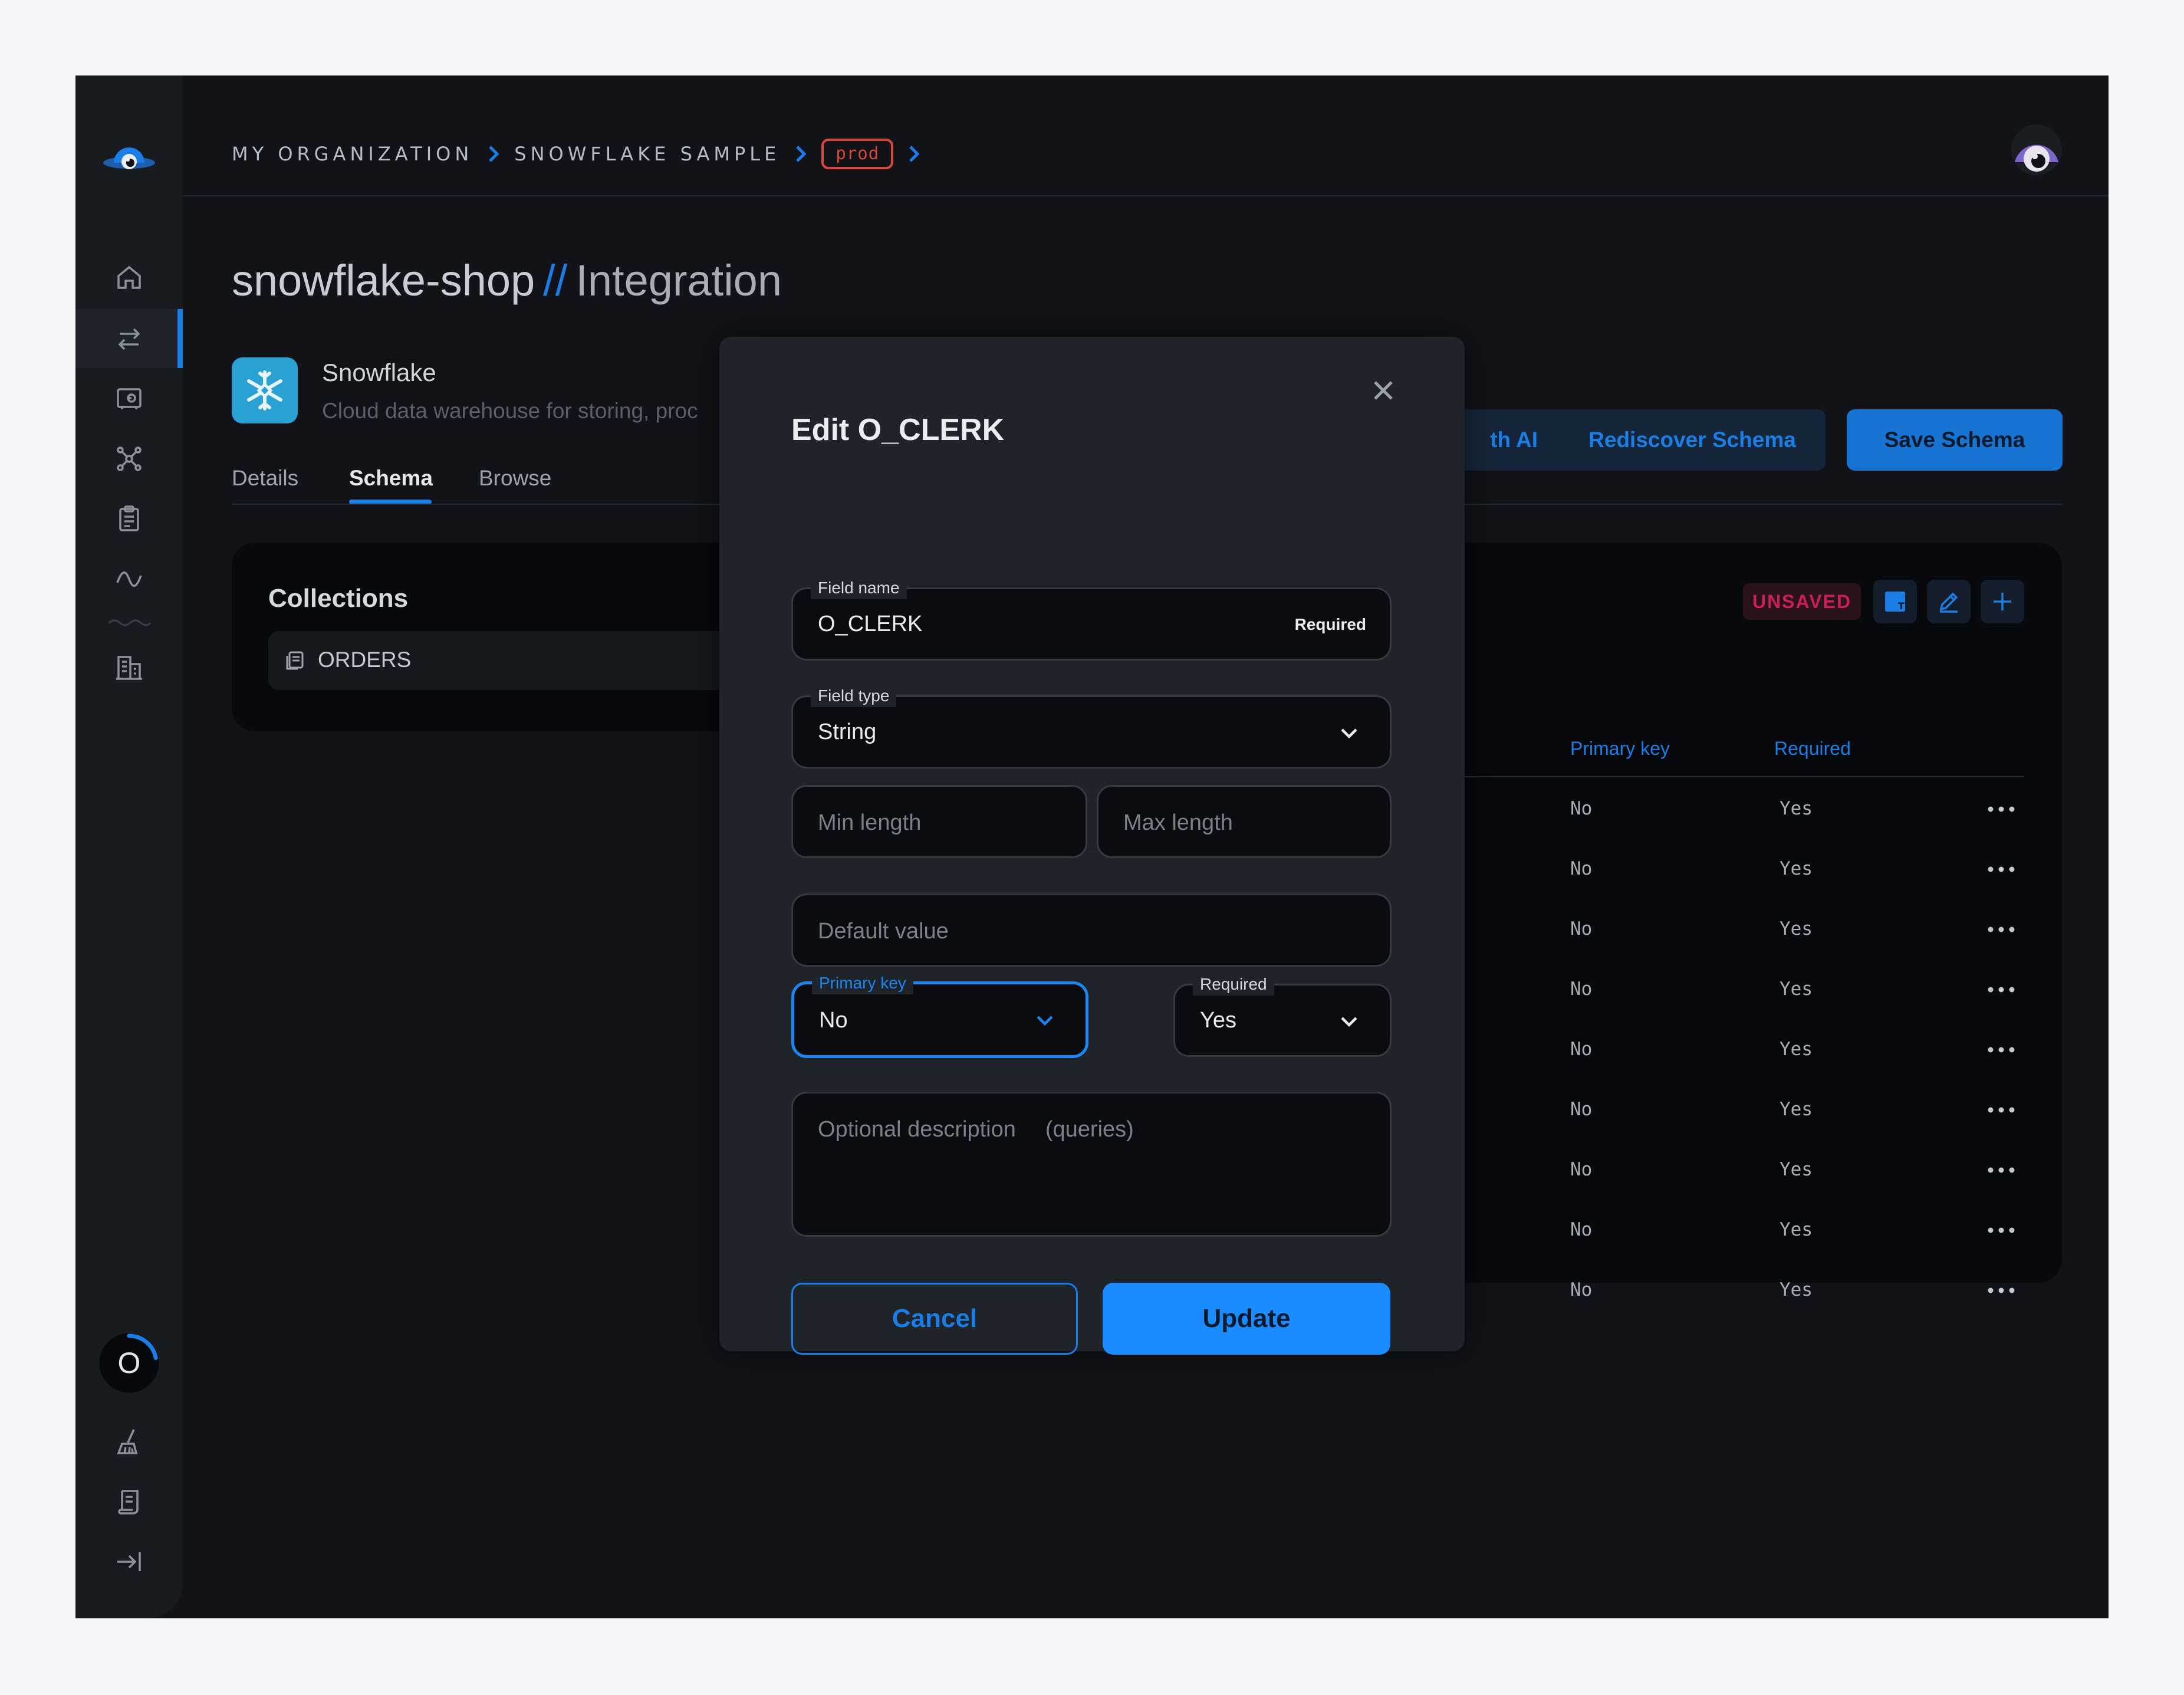  What do you see at coordinates (1146, 195) in the screenshot?
I see `header-divider` at bounding box center [1146, 195].